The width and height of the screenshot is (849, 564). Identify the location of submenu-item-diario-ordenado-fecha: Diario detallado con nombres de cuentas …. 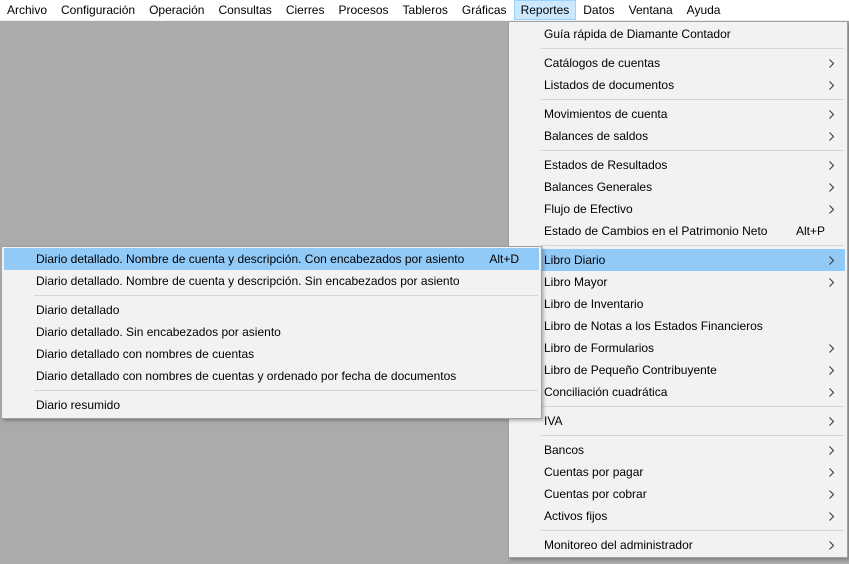
(271, 376).